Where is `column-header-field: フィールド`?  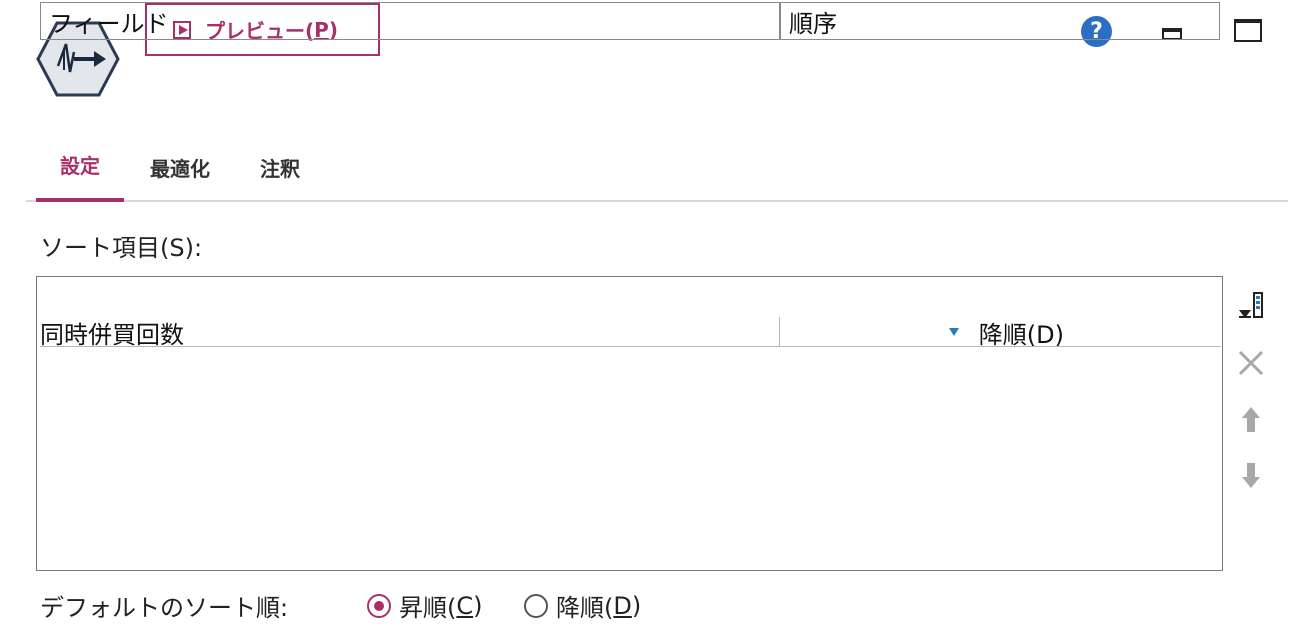
column-header-field: フィールド is located at coordinates (410, 21).